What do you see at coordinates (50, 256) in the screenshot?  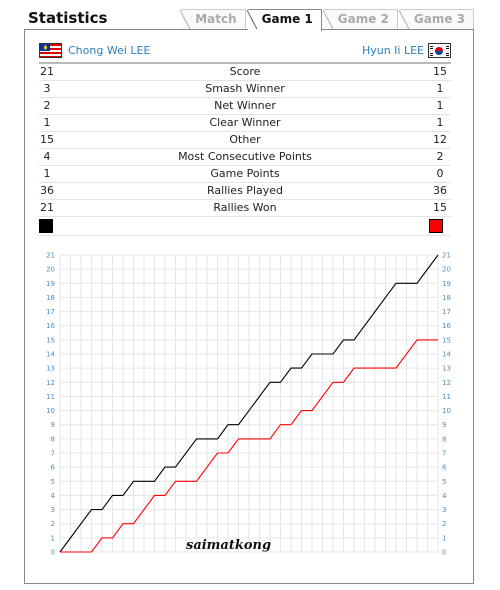 I see `y-tick-label-left: 21` at bounding box center [50, 256].